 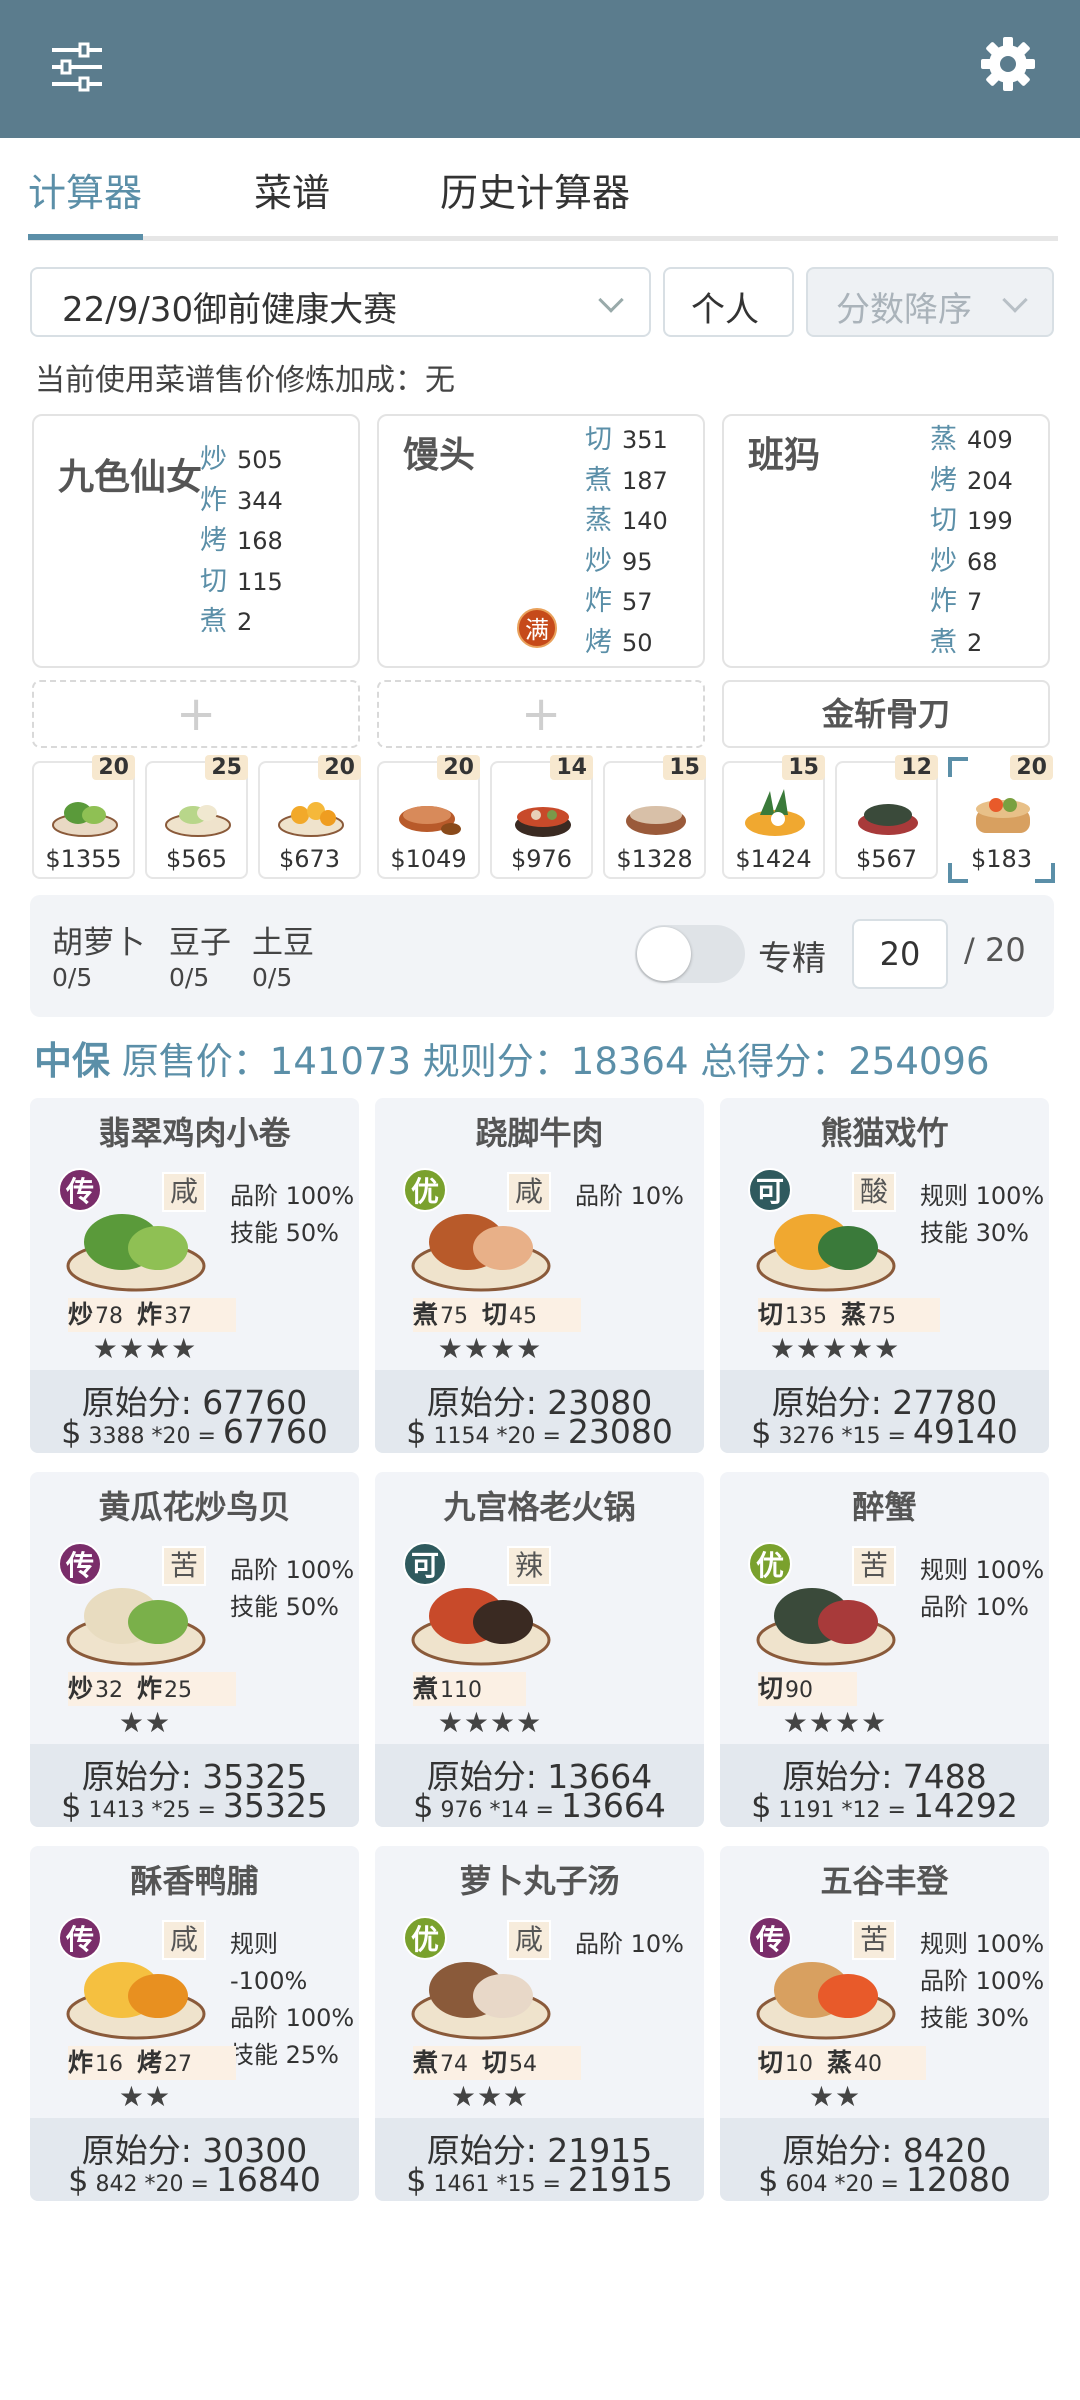 What do you see at coordinates (854, 1314) in the screenshot?
I see `tech-type: 蒸` at bounding box center [854, 1314].